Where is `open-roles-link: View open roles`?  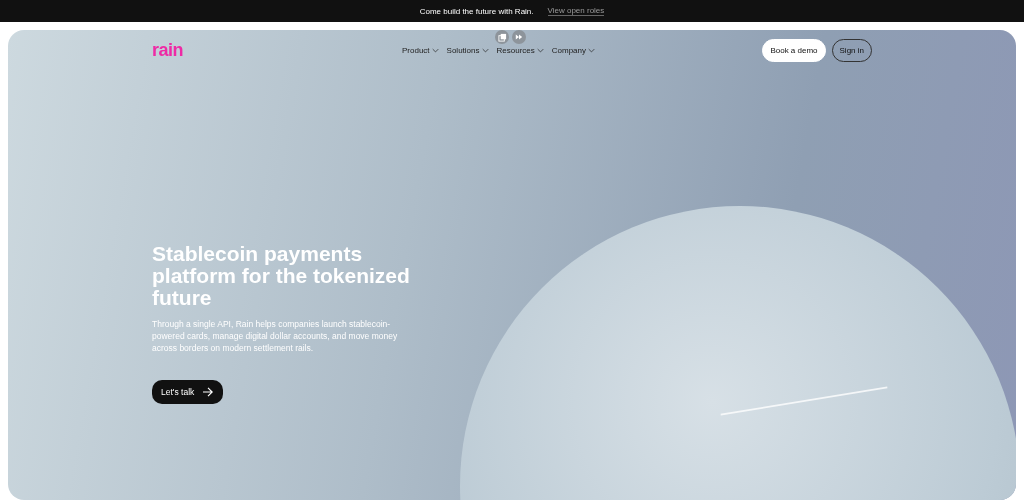 open-roles-link: View open roles is located at coordinates (576, 11).